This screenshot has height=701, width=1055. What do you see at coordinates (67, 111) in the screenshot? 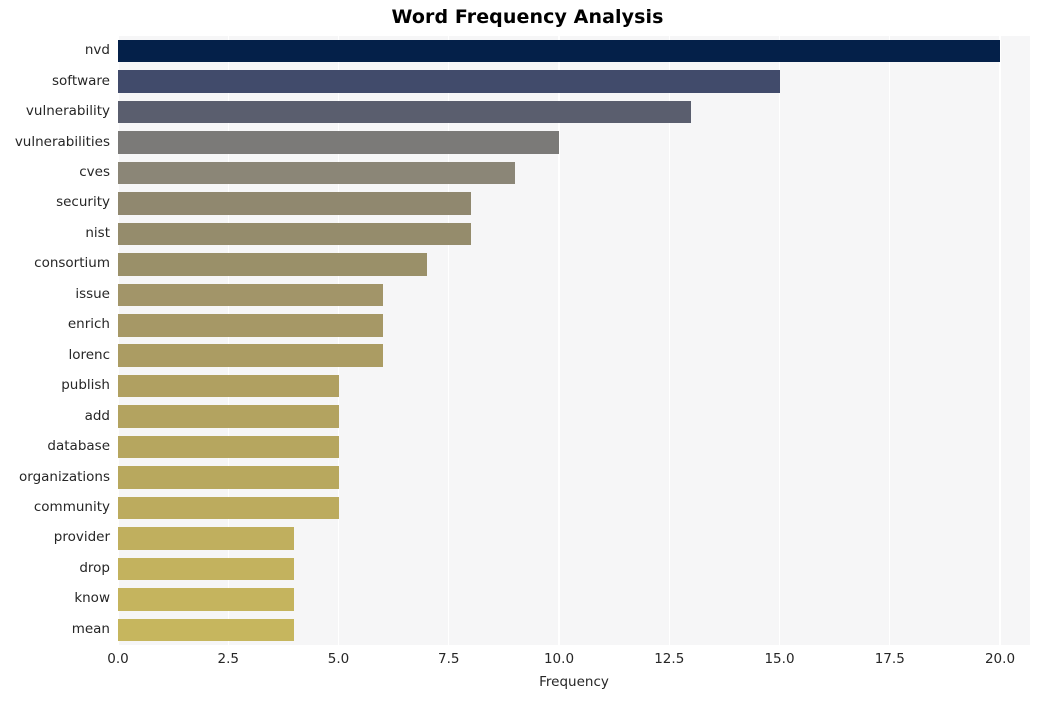
I see `y-tick-label-vulnerability: vulnerability` at bounding box center [67, 111].